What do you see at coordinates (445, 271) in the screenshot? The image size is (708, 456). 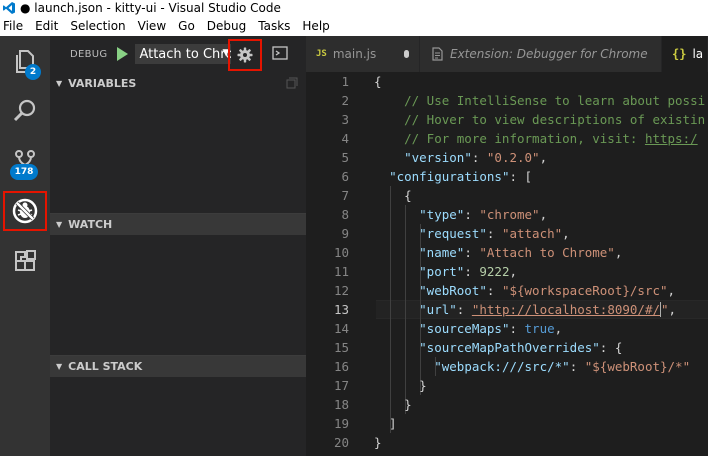 I see `code-text: "port": 9222,` at bounding box center [445, 271].